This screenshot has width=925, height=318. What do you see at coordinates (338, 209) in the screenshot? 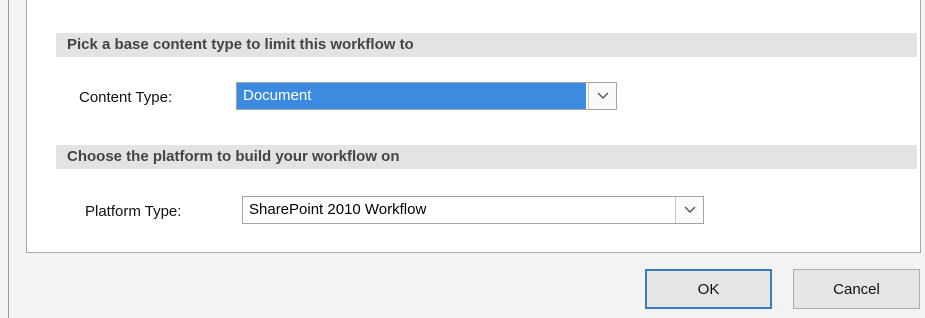
I see `platform-type-value: SharePoint 2010 Workflow` at bounding box center [338, 209].